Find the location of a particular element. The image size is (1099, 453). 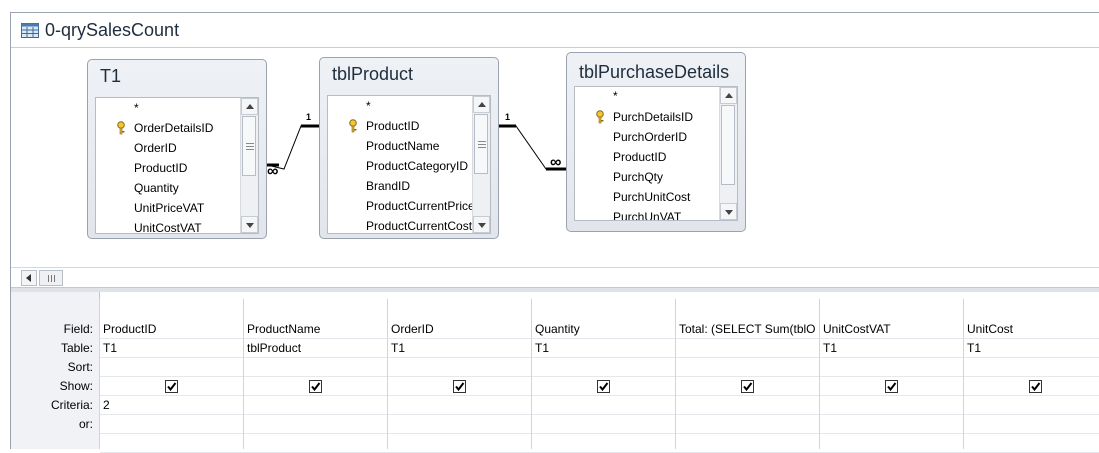

criteria-cell: 2 is located at coordinates (172, 405).